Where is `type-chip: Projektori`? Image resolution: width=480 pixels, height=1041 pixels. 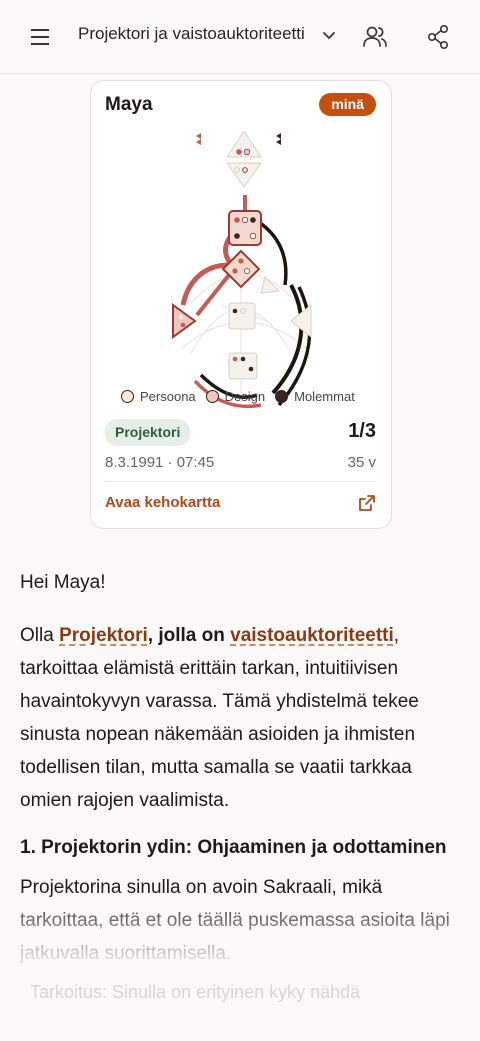 type-chip: Projektori is located at coordinates (148, 432).